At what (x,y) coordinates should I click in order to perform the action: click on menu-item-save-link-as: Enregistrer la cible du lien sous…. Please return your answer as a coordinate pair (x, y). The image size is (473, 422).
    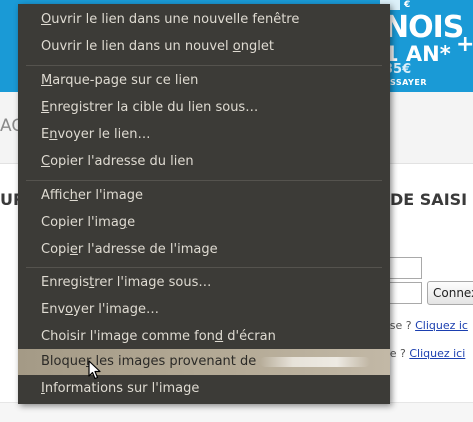
    Looking at the image, I should click on (204, 108).